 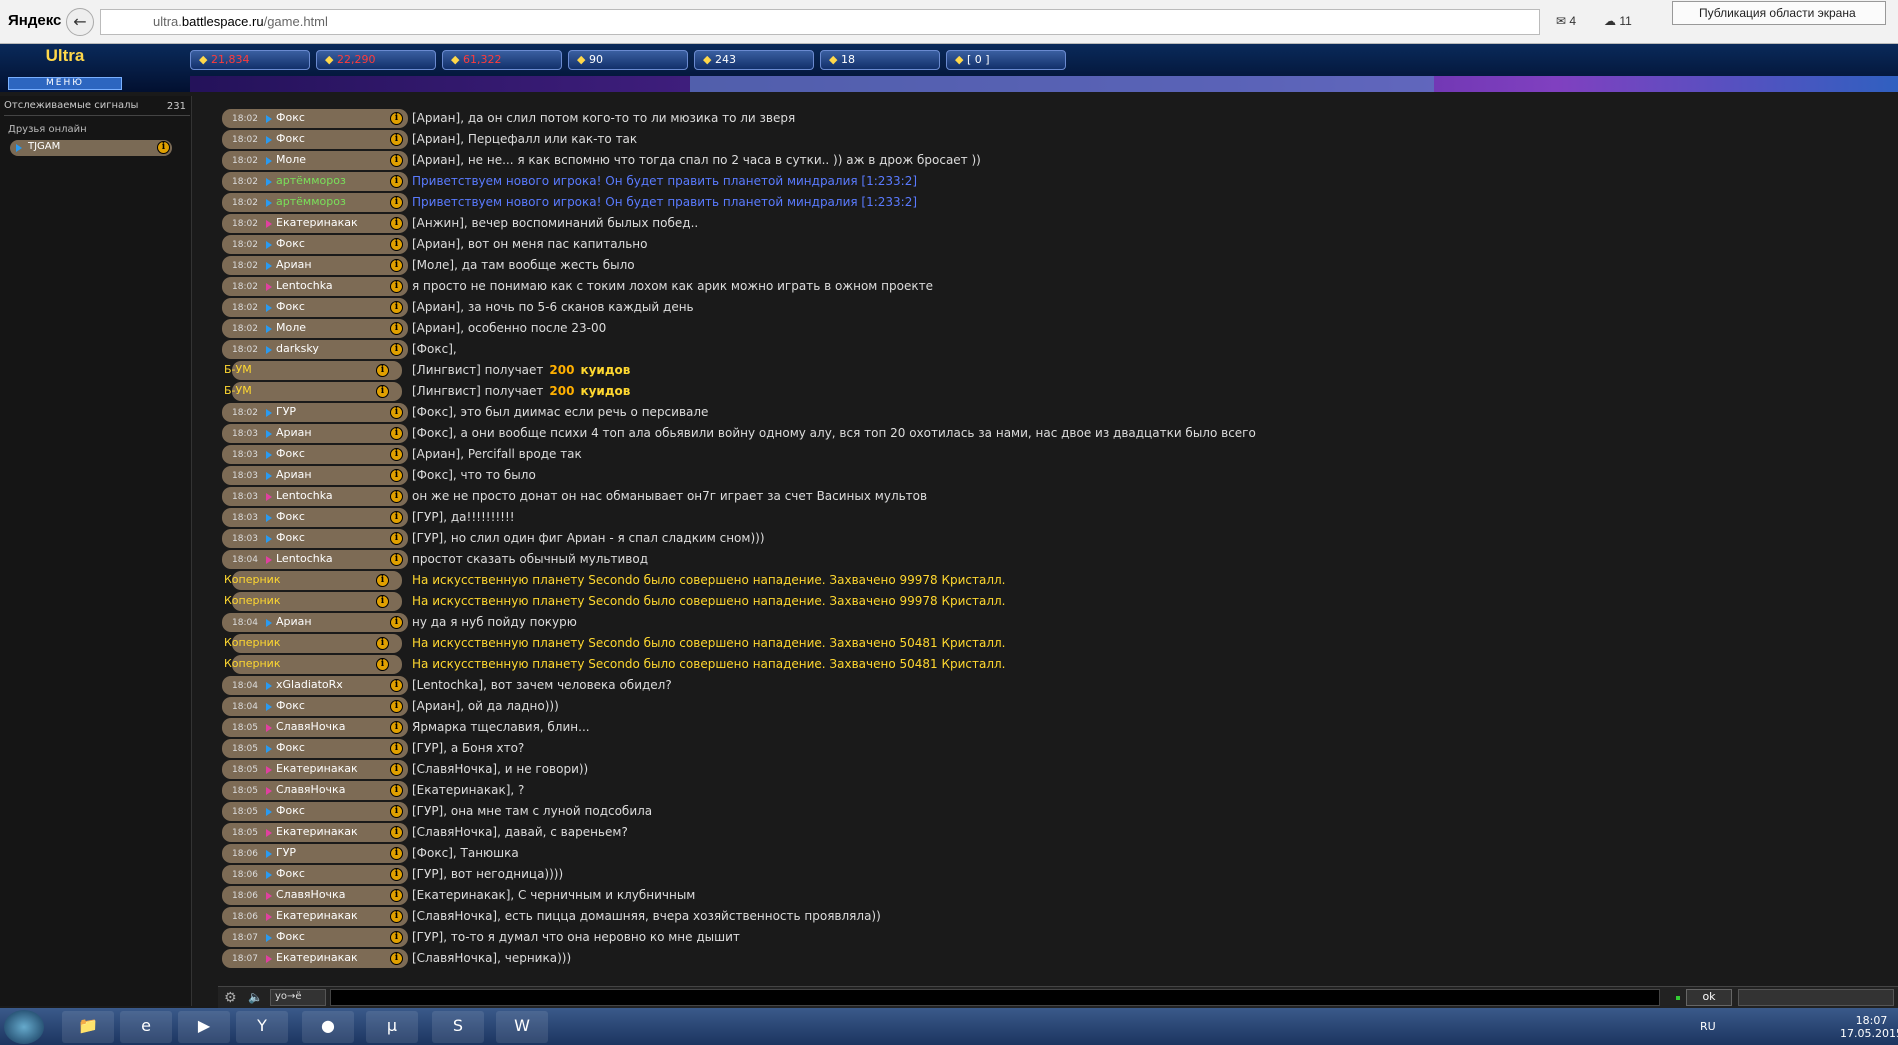 I want to click on explorer-icon: 📁, so click(x=88, y=1027).